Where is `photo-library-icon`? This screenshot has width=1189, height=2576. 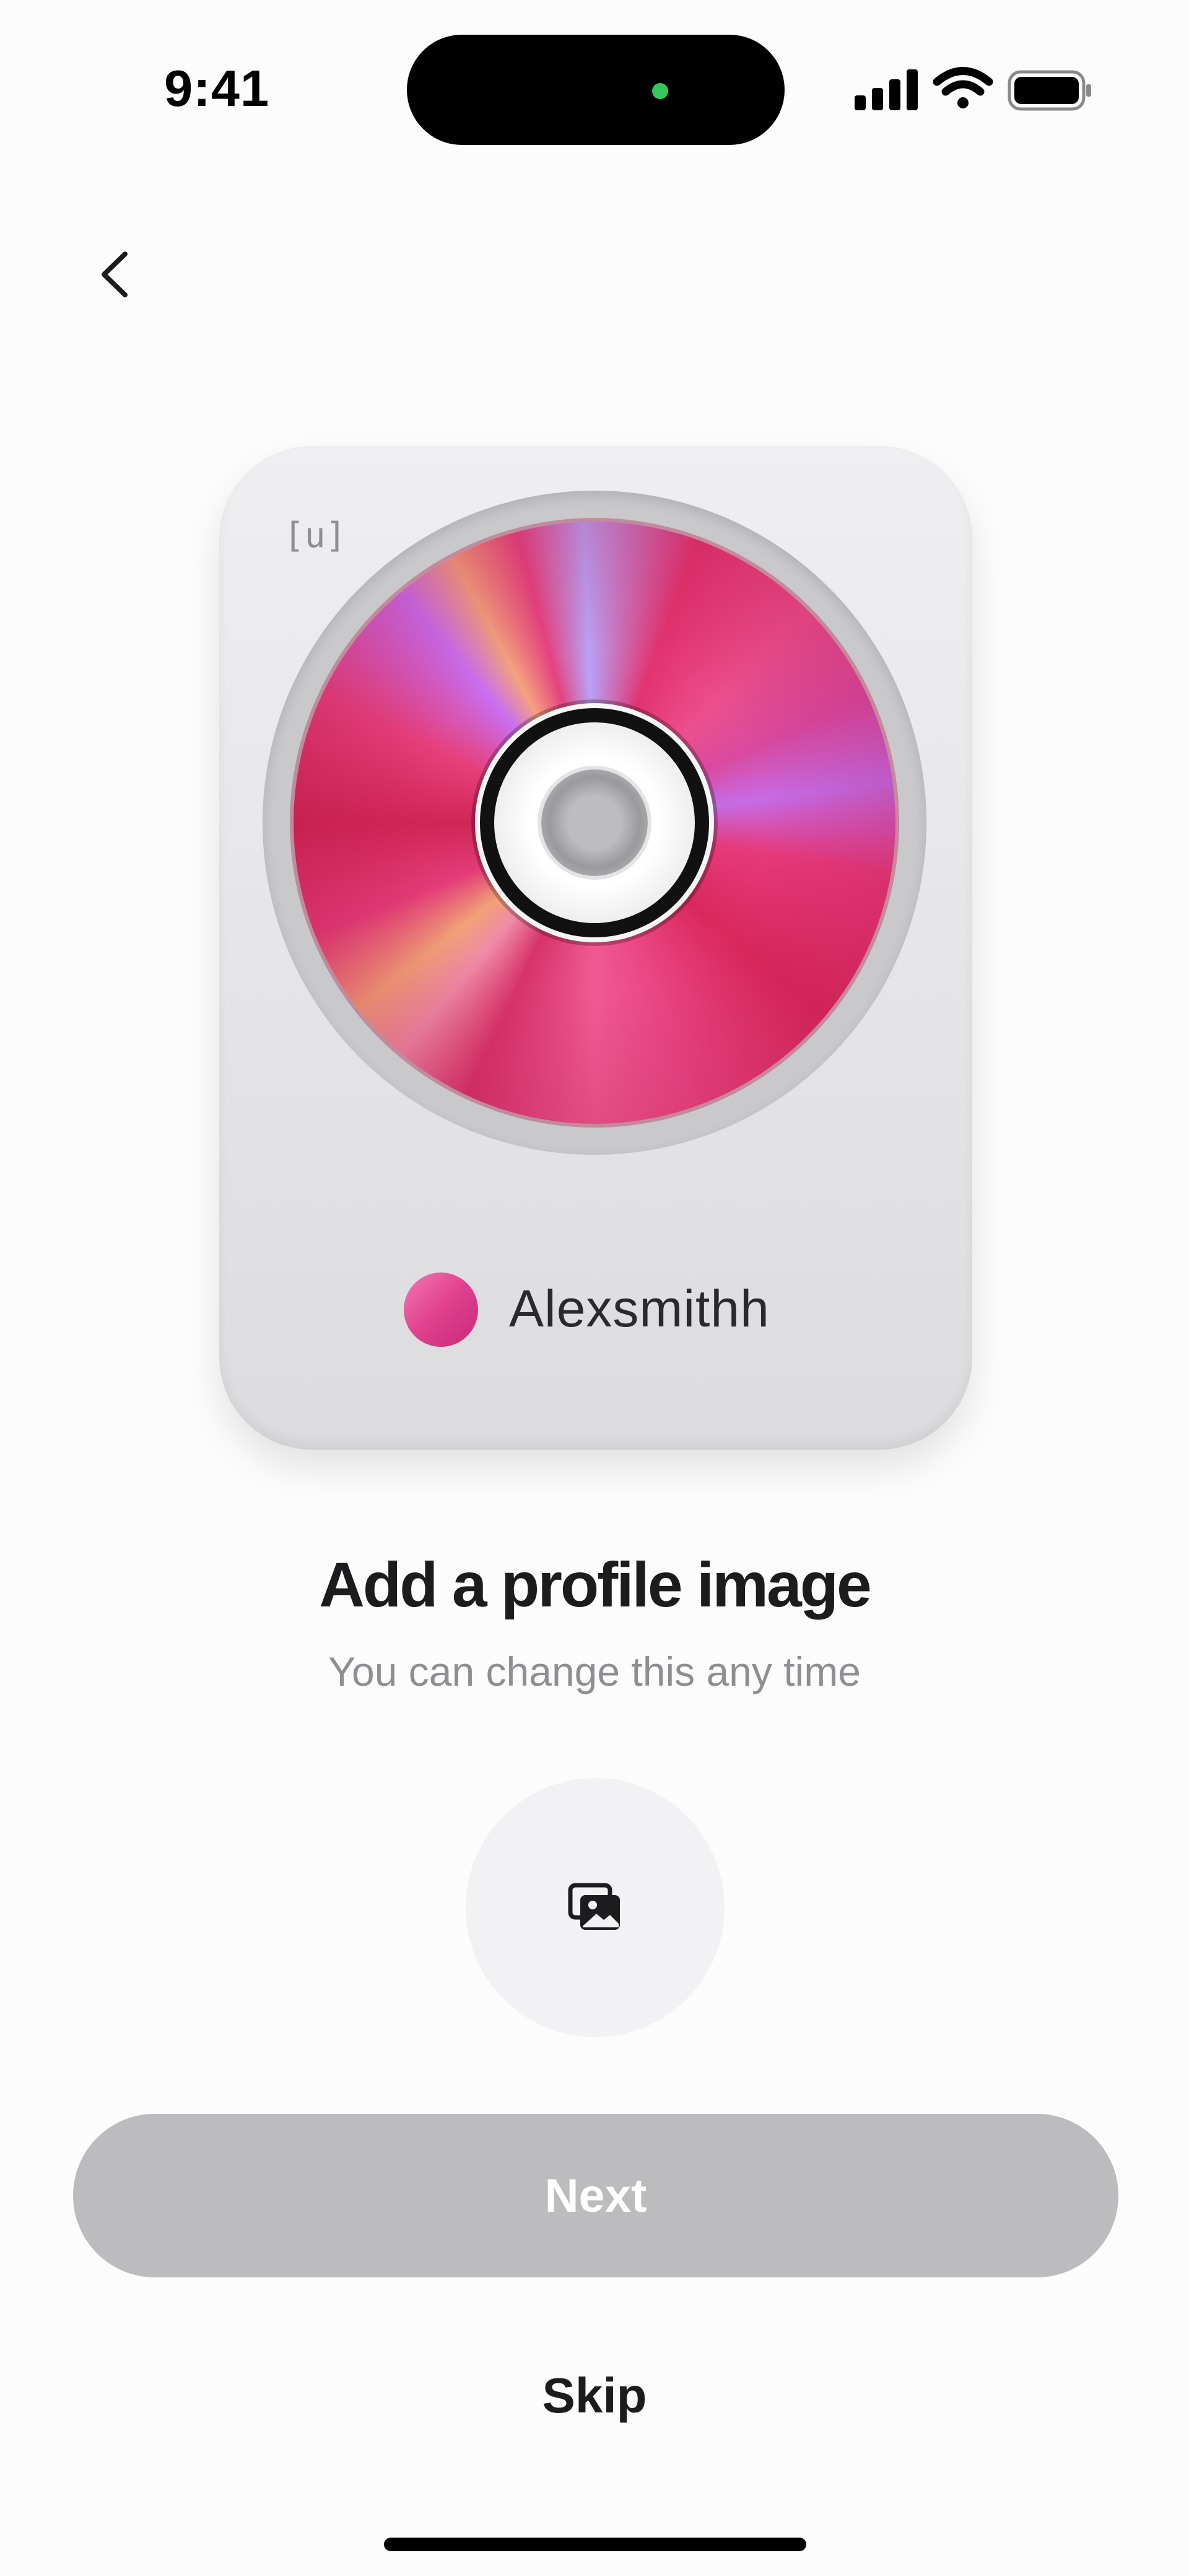 photo-library-icon is located at coordinates (594, 1906).